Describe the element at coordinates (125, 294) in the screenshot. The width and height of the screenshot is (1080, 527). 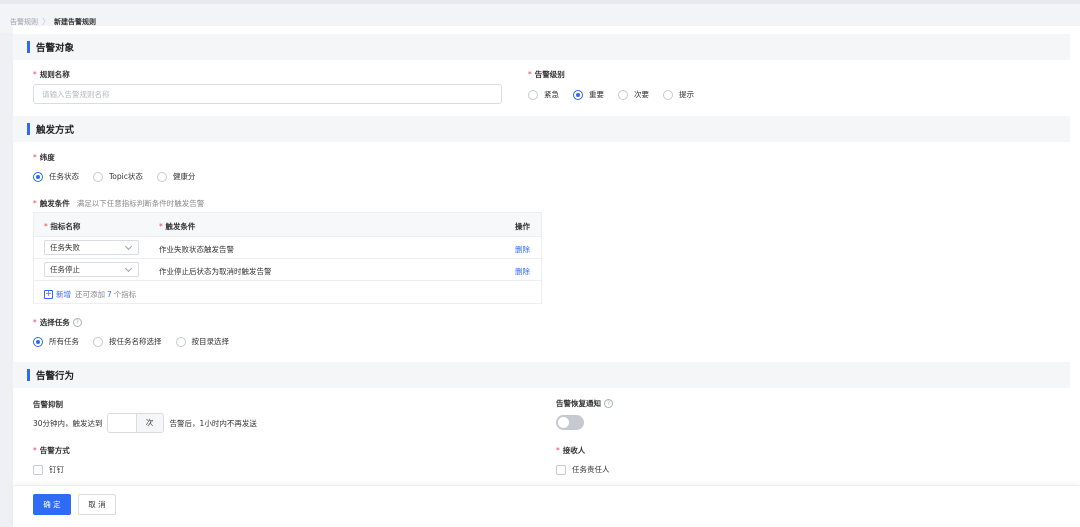
I see `add-metric-hint-suffix: 个指标` at that location.